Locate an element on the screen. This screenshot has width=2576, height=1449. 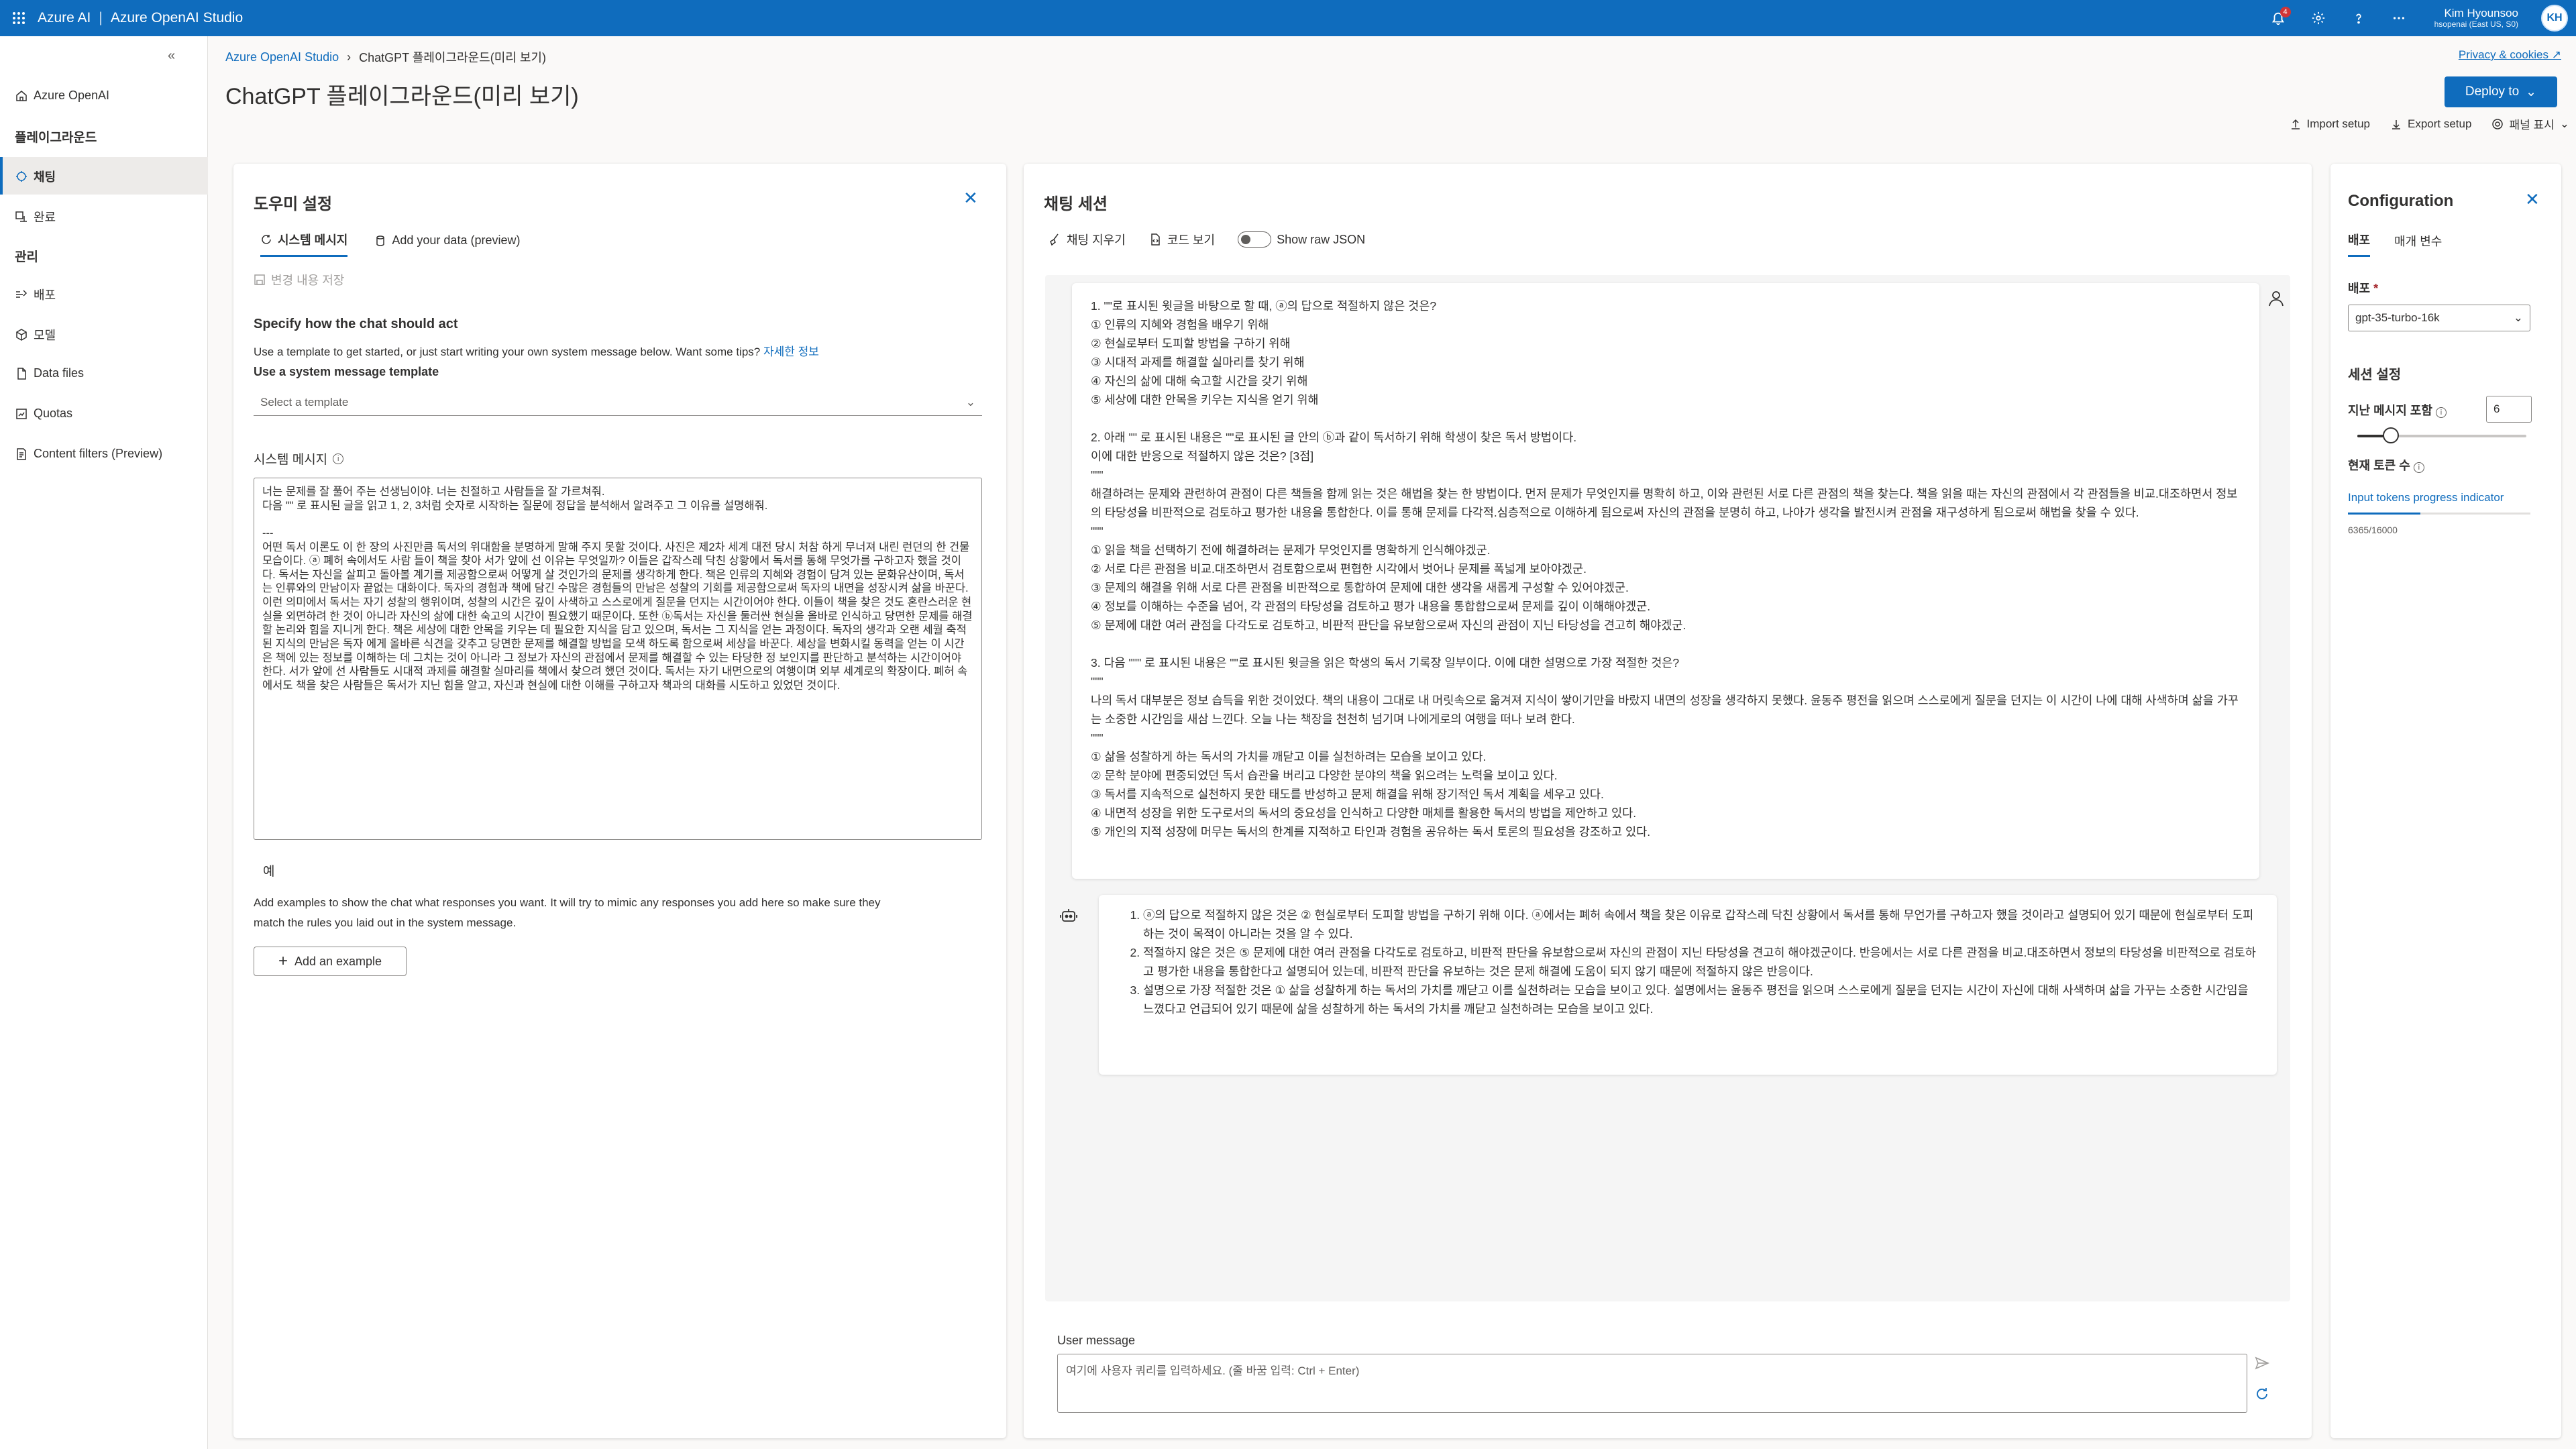
nav-item-content-filters: Content filters (Preview) is located at coordinates (88, 454).